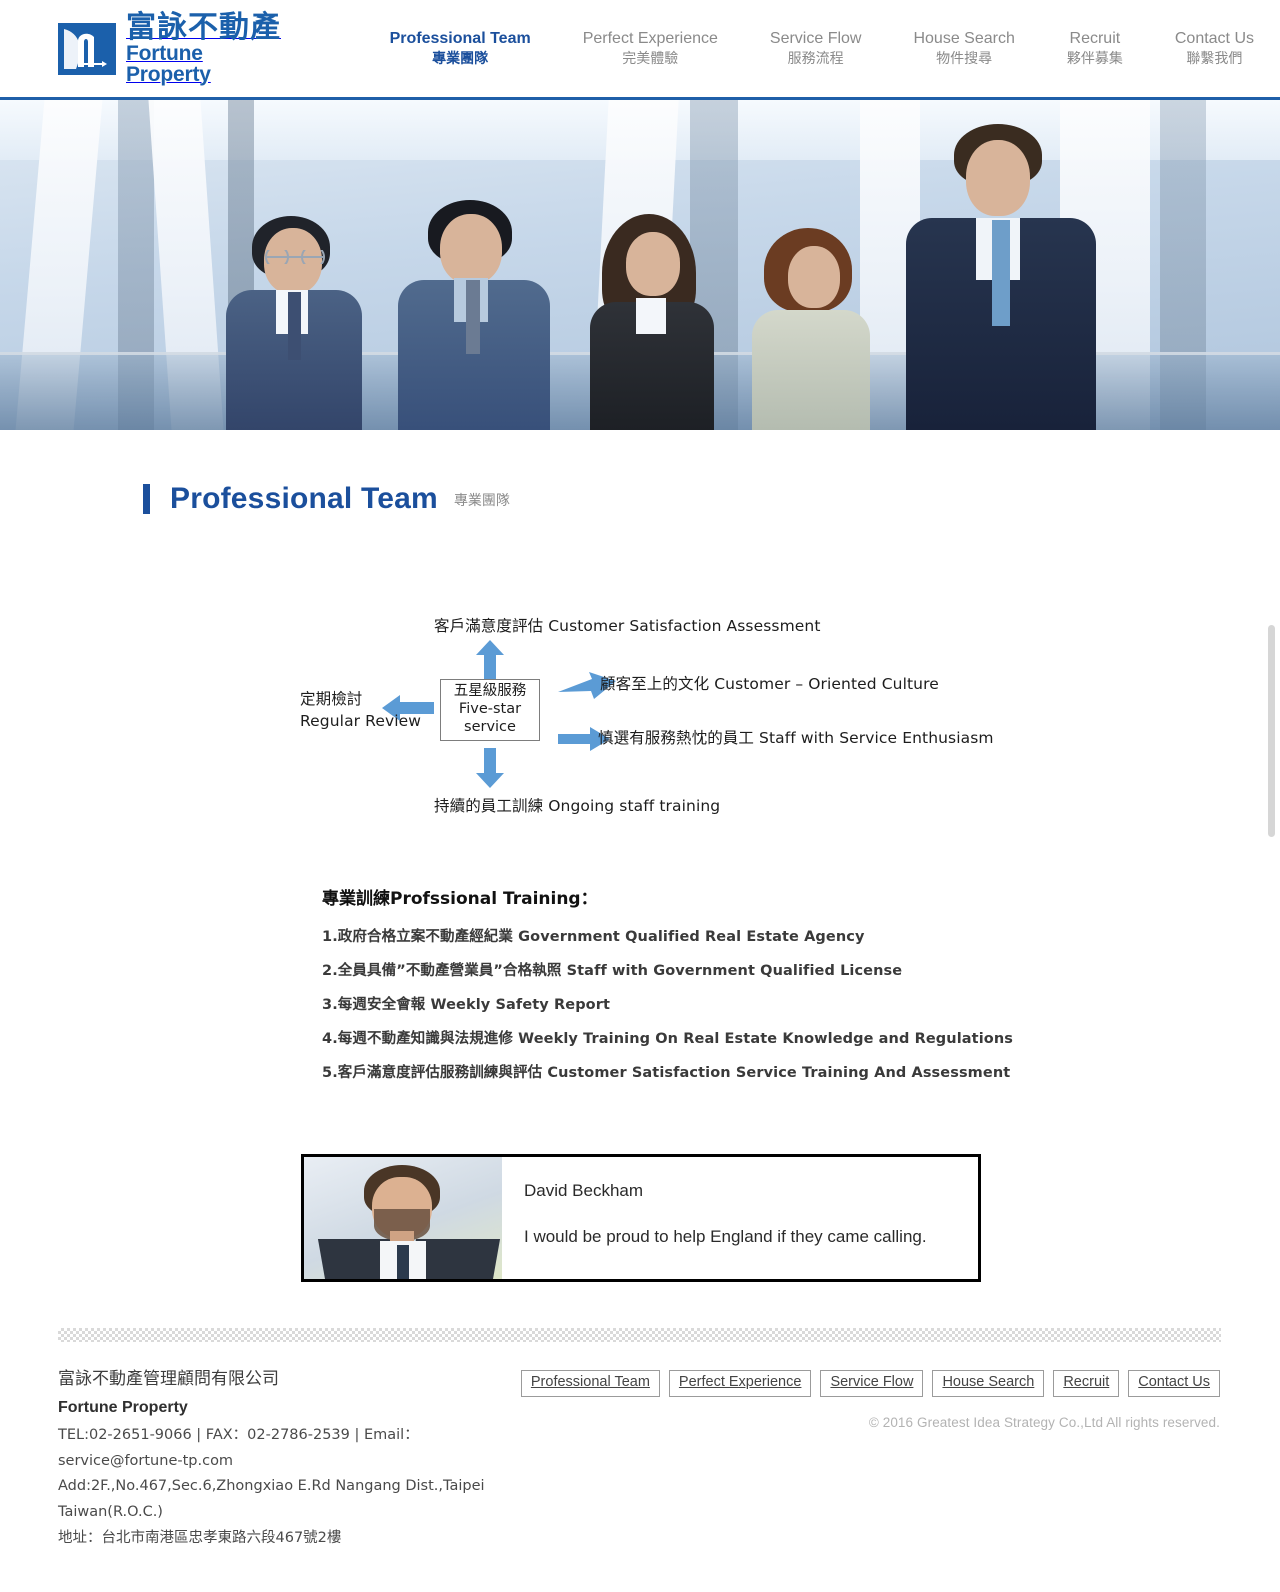  Describe the element at coordinates (168, 63) in the screenshot. I see `logo-name-en: Fortune Property` at that location.